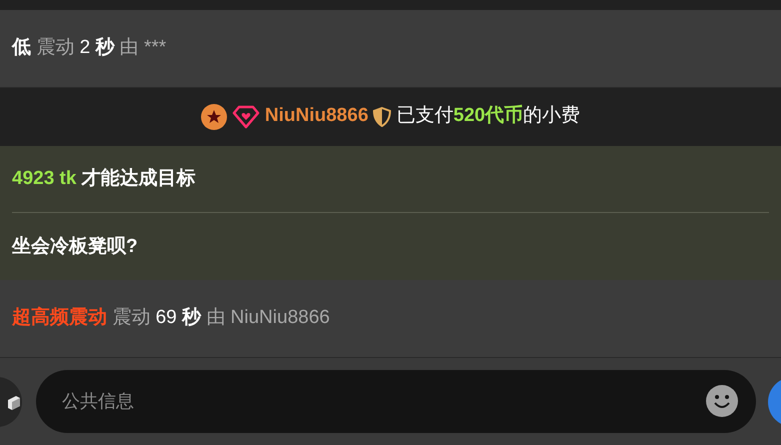  What do you see at coordinates (382, 116) in the screenshot?
I see `shield-icon` at bounding box center [382, 116].